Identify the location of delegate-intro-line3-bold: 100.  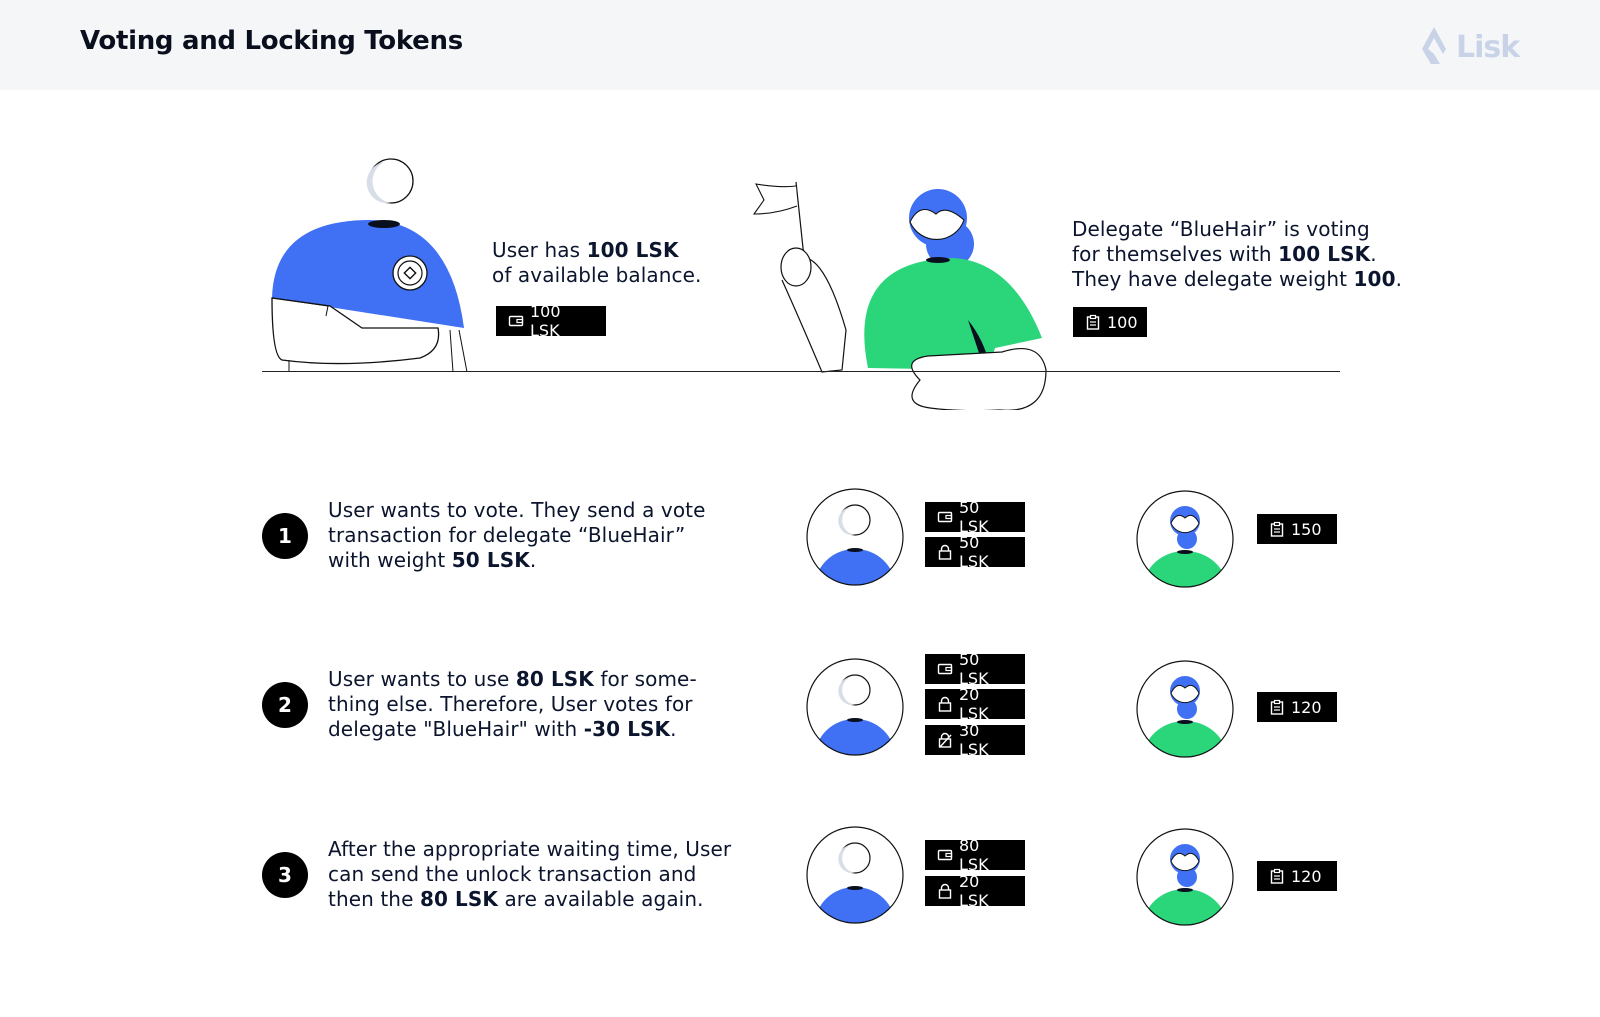
(1374, 279).